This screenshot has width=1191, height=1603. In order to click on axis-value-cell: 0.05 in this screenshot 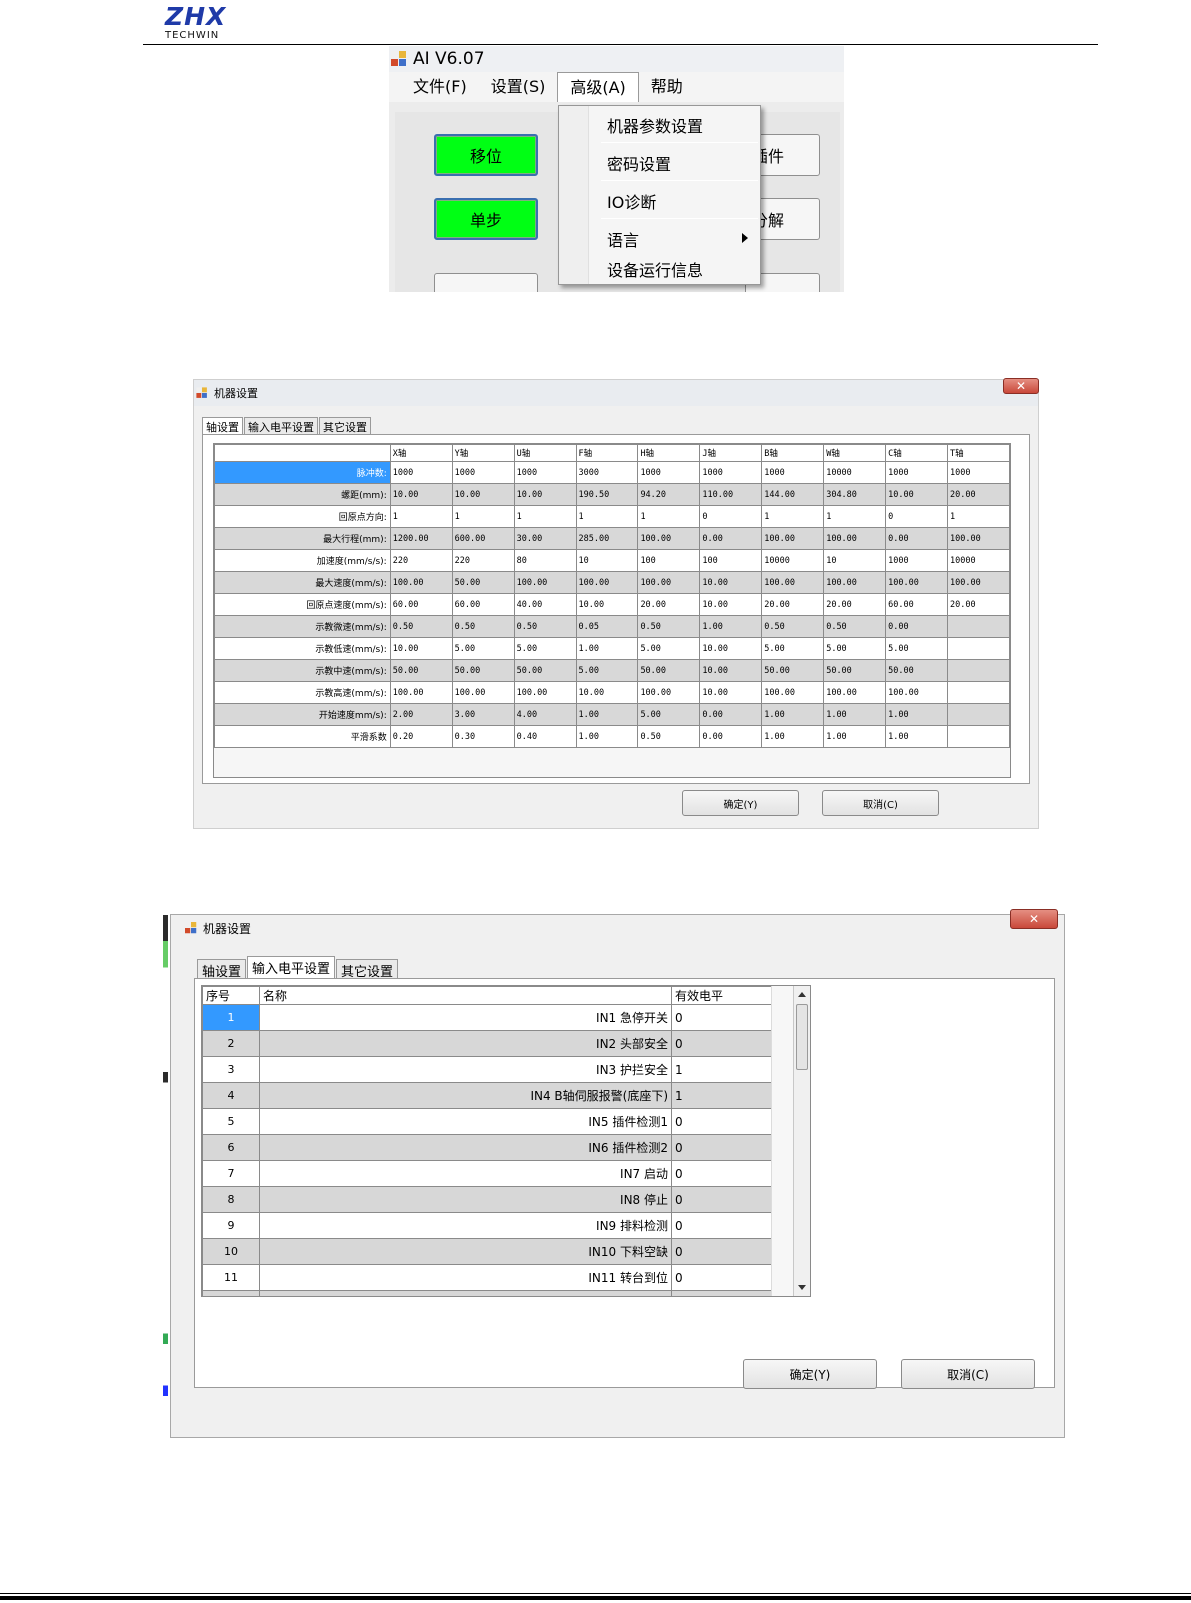, I will do `click(607, 626)`.